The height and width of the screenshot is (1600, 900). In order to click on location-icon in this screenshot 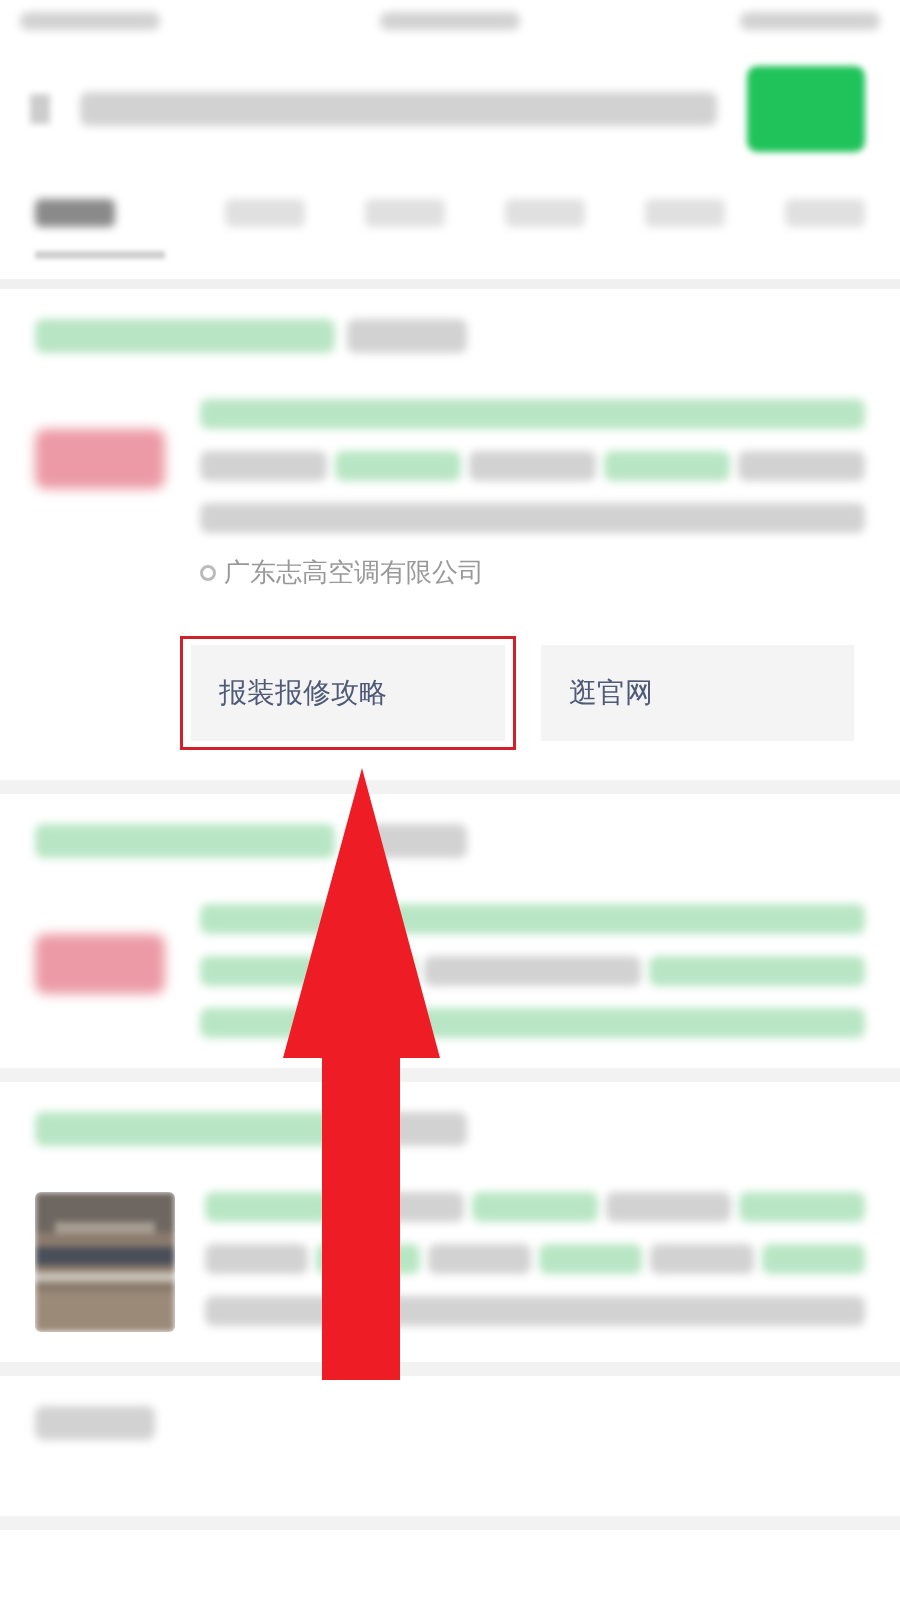, I will do `click(208, 572)`.